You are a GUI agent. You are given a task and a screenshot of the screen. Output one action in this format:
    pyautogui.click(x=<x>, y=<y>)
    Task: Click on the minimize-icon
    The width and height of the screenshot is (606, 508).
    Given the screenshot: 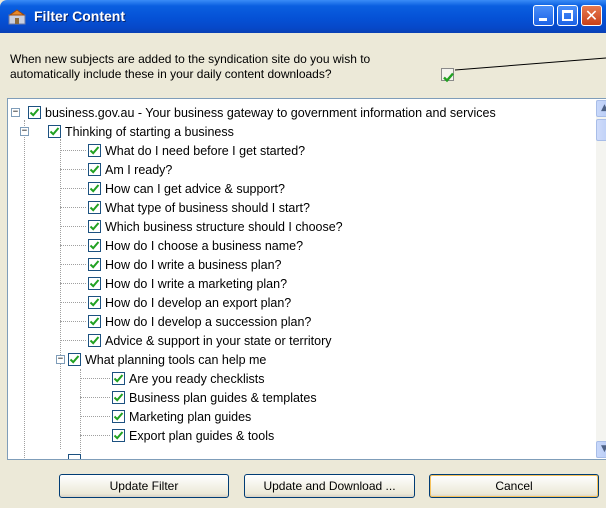 What is the action you would take?
    pyautogui.click(x=543, y=19)
    